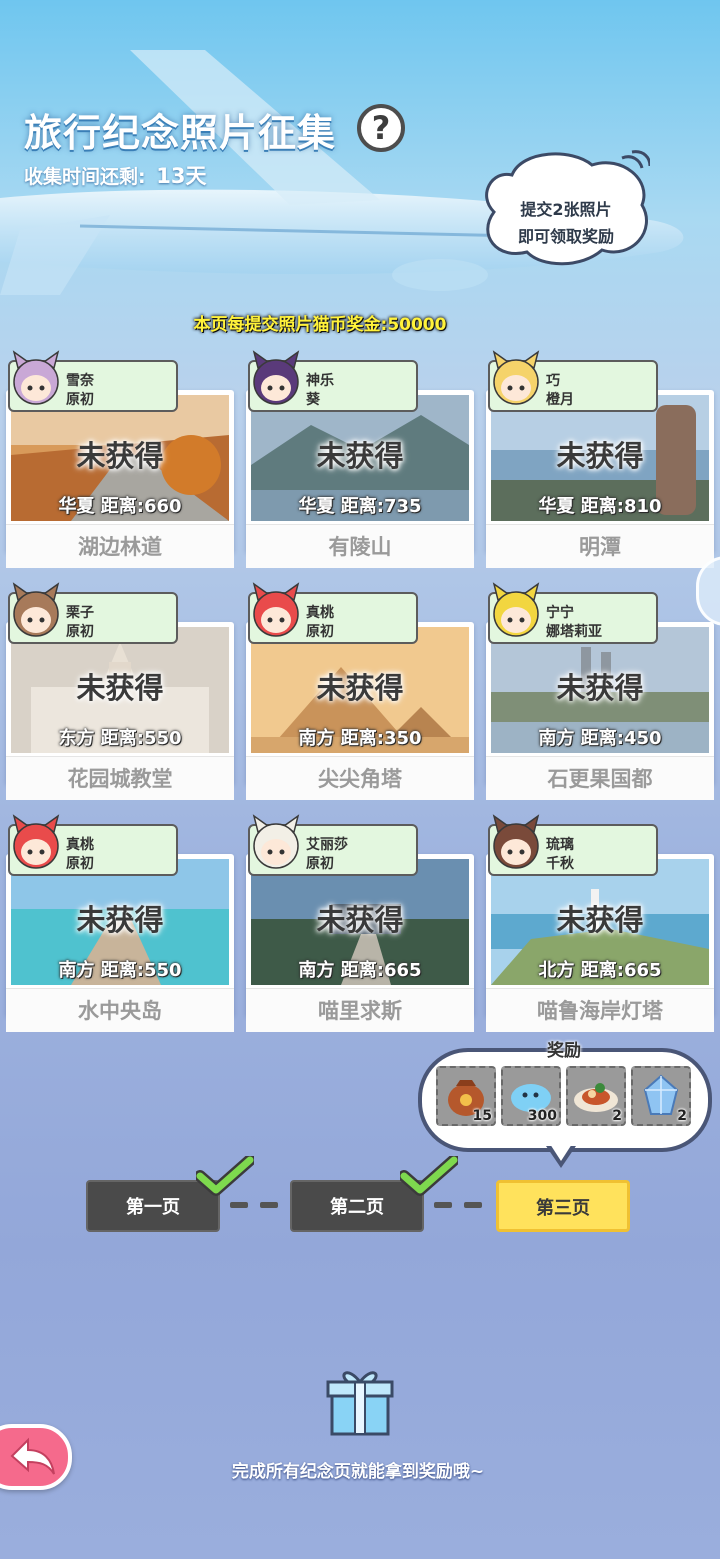  I want to click on location-photo: 未获得 华夏 距离:735, so click(360, 458).